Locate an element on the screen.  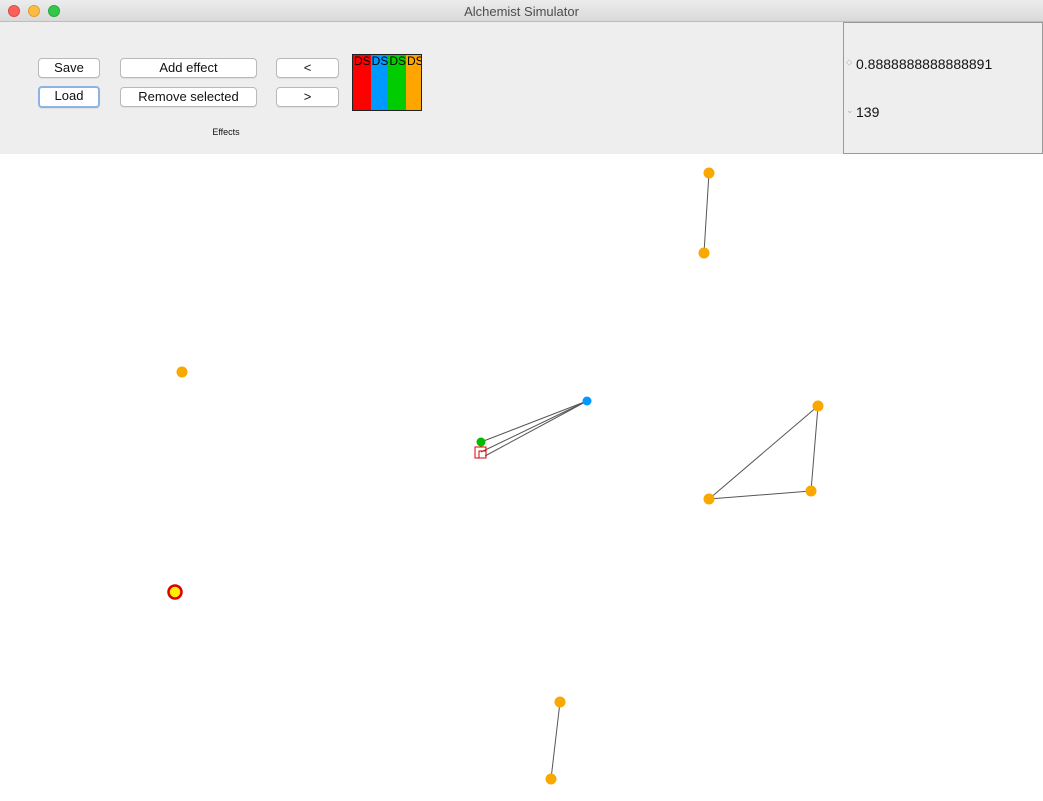
spinner-arrow-down-icon: ⌄ is located at coordinates (850, 110).